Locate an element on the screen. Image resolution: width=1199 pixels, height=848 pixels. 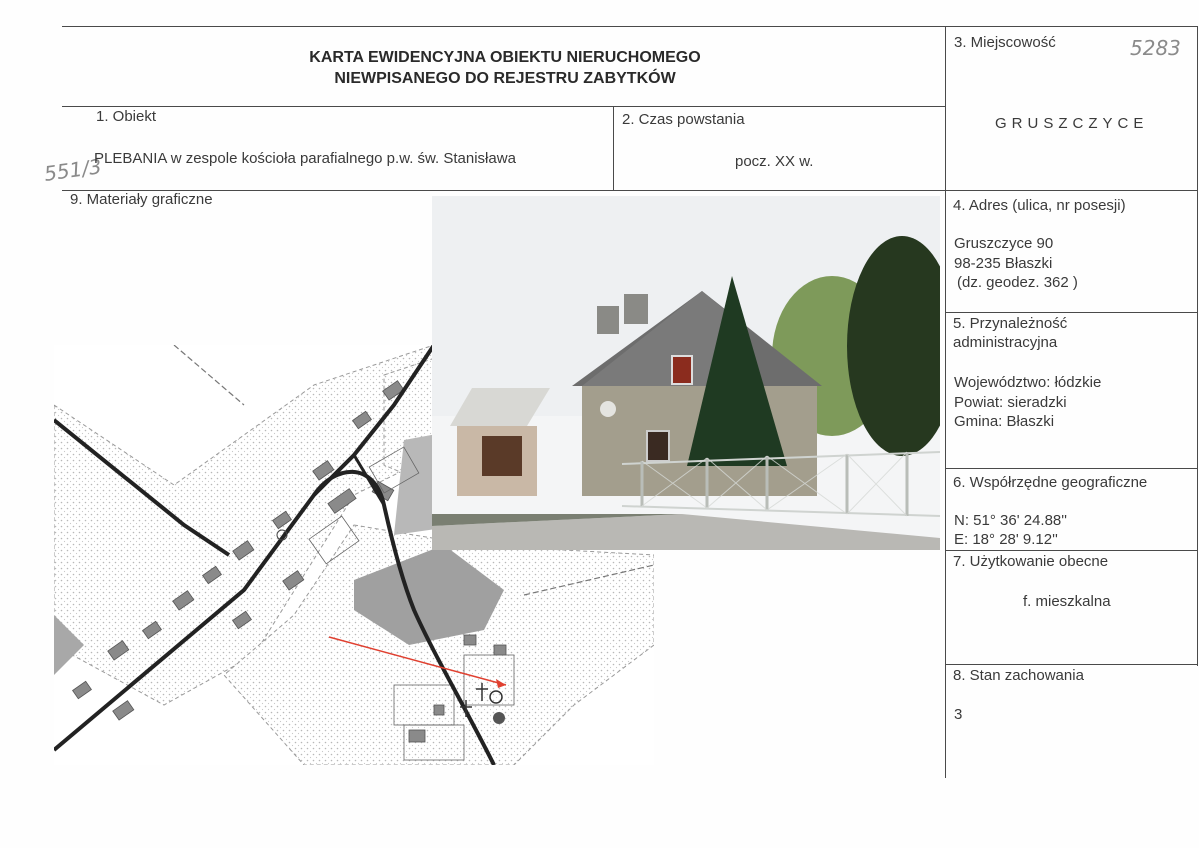
right-column-border is located at coordinates (945, 402).